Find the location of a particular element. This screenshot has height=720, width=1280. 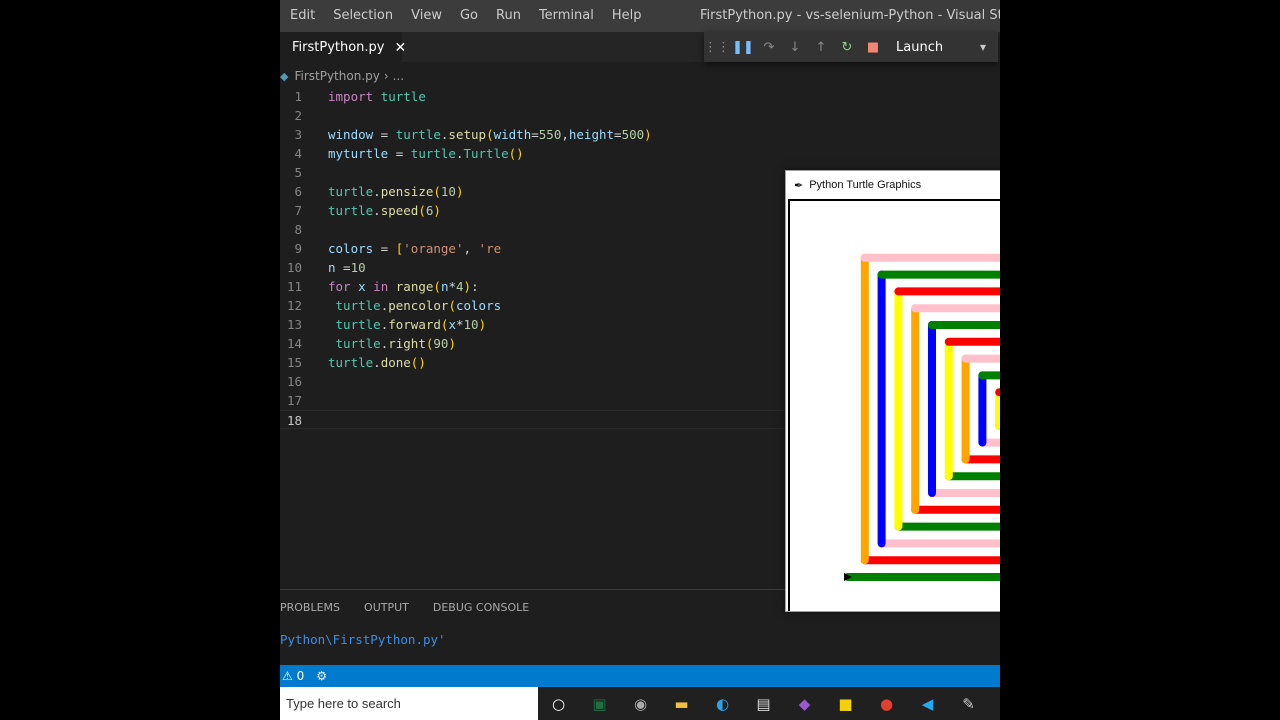

chrome-icon: ● is located at coordinates (886, 703).